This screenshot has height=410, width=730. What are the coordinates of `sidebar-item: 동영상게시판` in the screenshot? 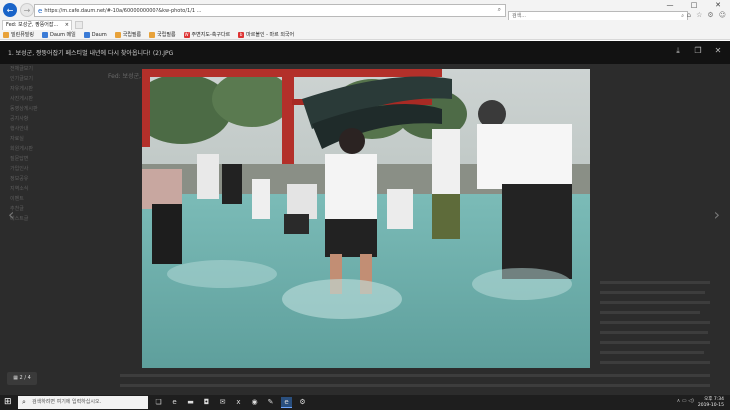 It's located at (45, 110).